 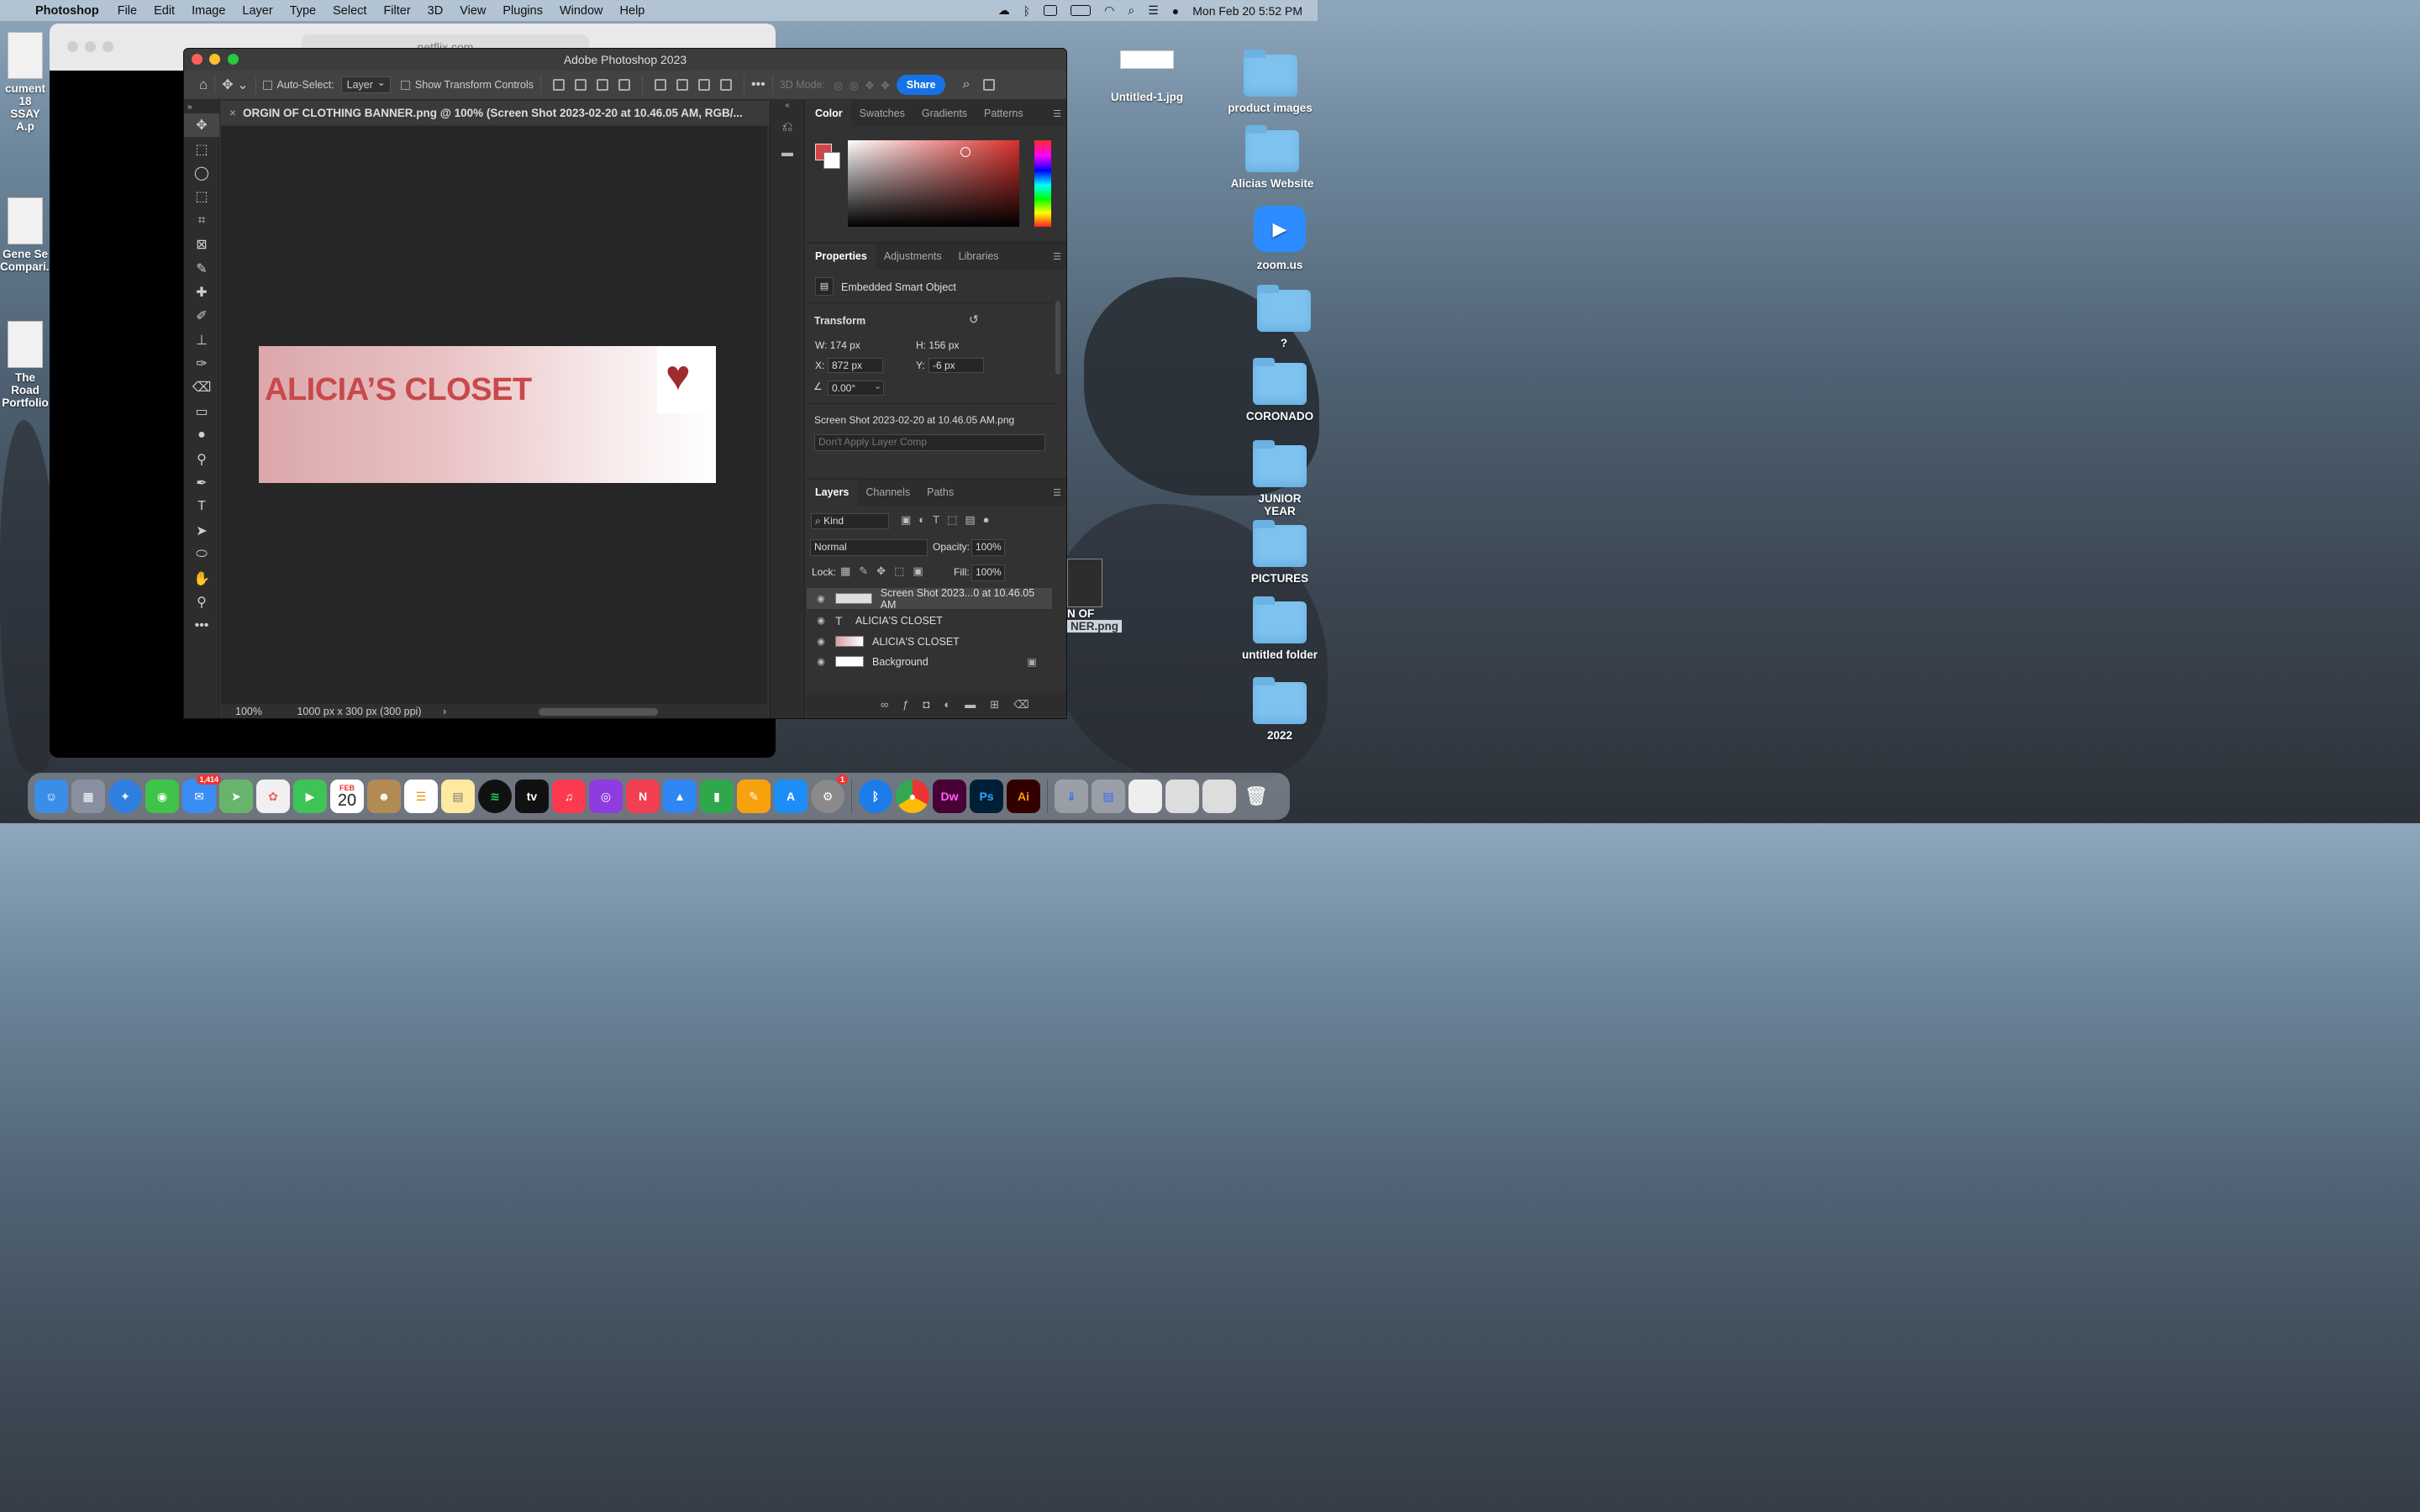 I want to click on pen-tool-icon: ✒, so click(x=202, y=483).